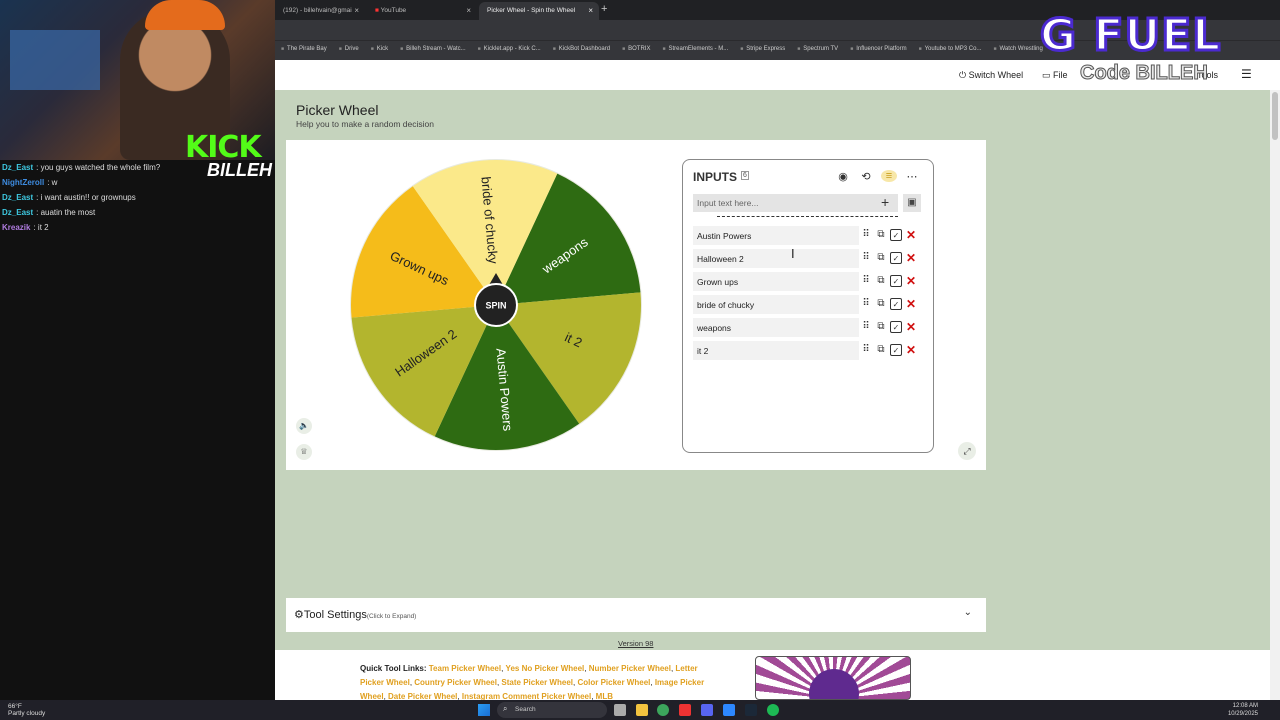  I want to click on fullscreen-icon: ⤢, so click(967, 451).